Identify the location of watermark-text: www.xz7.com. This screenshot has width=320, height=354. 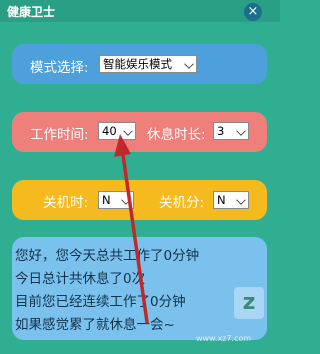
(224, 338).